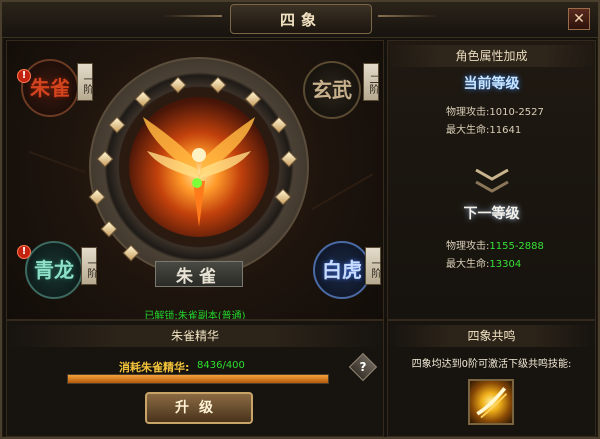 The width and height of the screenshot is (600, 439). I want to click on essence-consume-value: 8436/400, so click(221, 365).